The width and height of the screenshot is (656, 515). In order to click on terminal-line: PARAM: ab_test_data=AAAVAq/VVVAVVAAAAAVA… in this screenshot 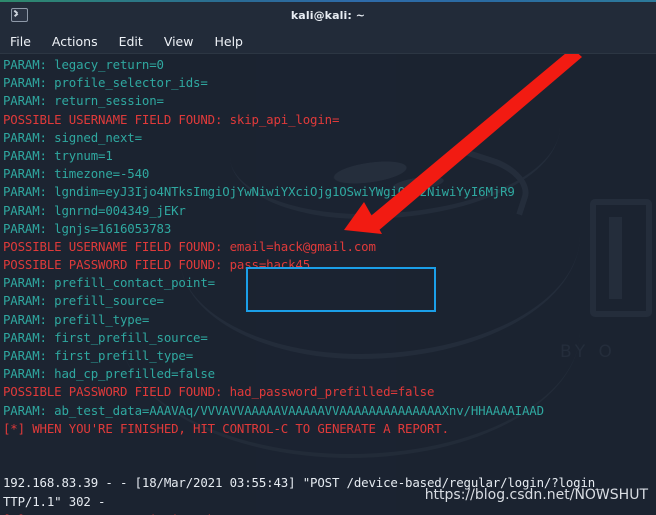, I will do `click(273, 410)`.